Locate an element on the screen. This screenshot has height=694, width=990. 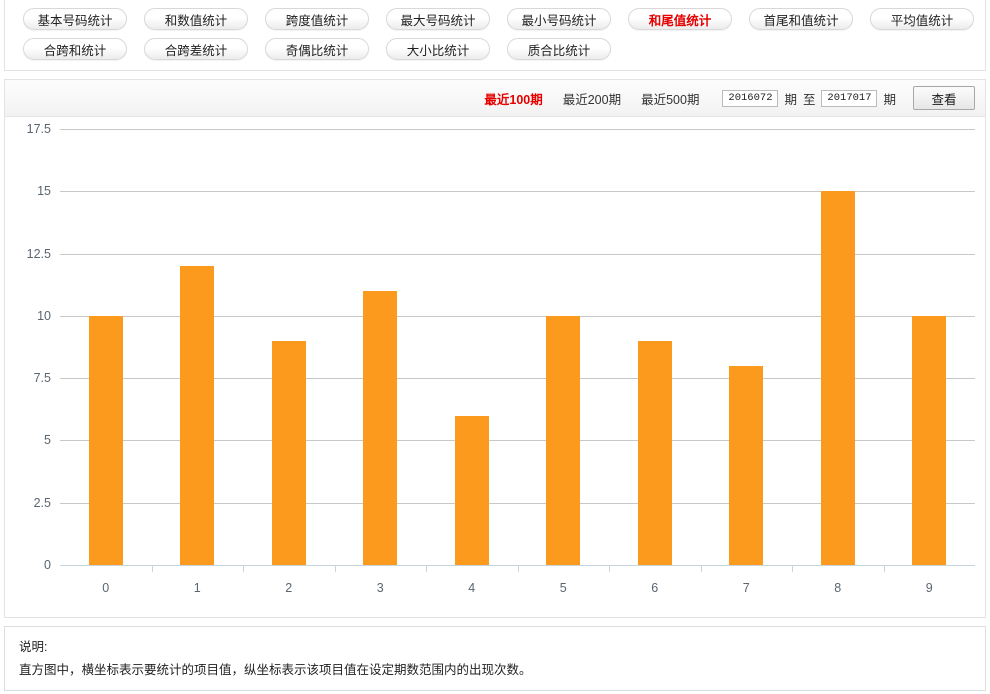
x-axis-tick-label-9: 9 is located at coordinates (929, 588).